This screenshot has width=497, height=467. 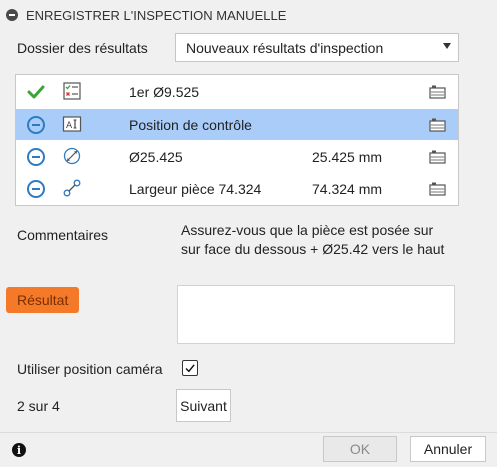 I want to click on next-button: Suivant, so click(x=203, y=405).